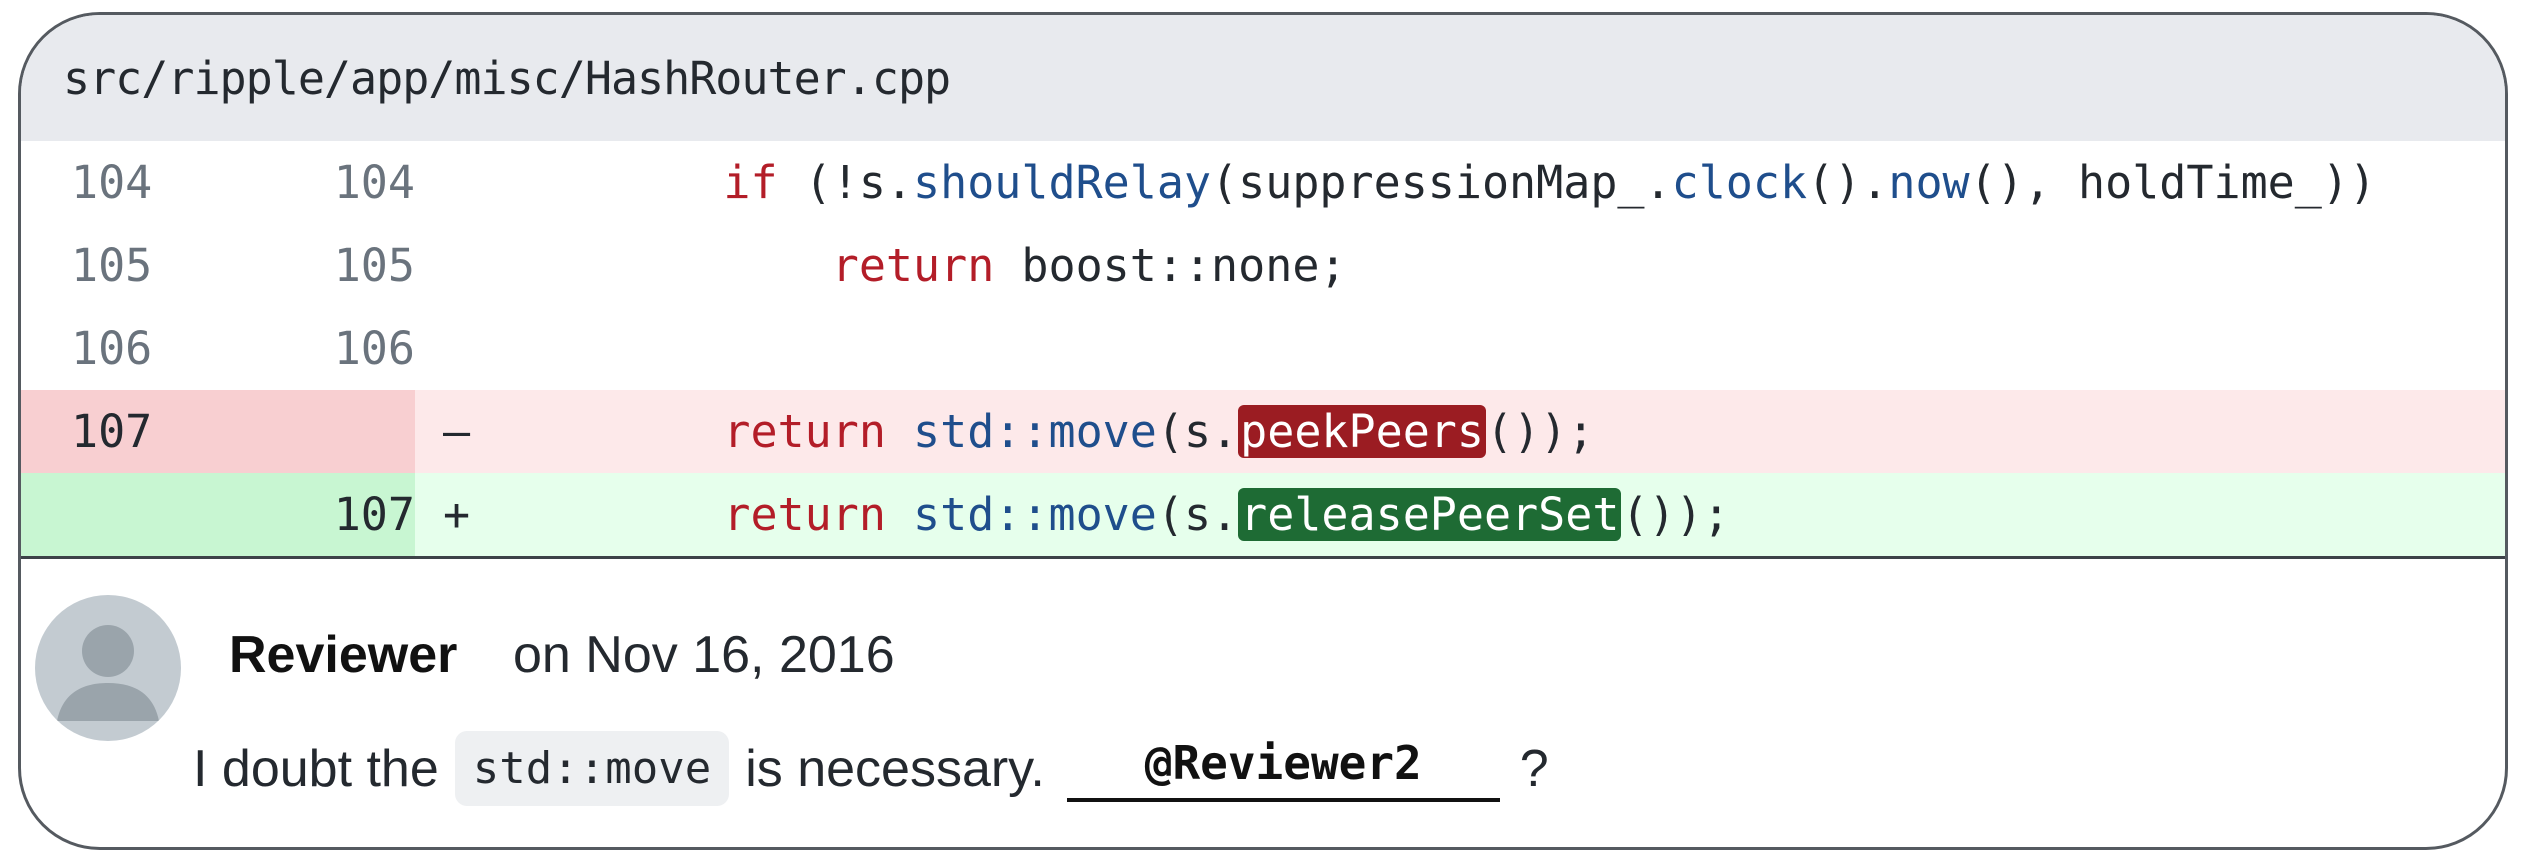 The height and width of the screenshot is (868, 2528). What do you see at coordinates (125, 265) in the screenshot?
I see `old-line-number: 105` at bounding box center [125, 265].